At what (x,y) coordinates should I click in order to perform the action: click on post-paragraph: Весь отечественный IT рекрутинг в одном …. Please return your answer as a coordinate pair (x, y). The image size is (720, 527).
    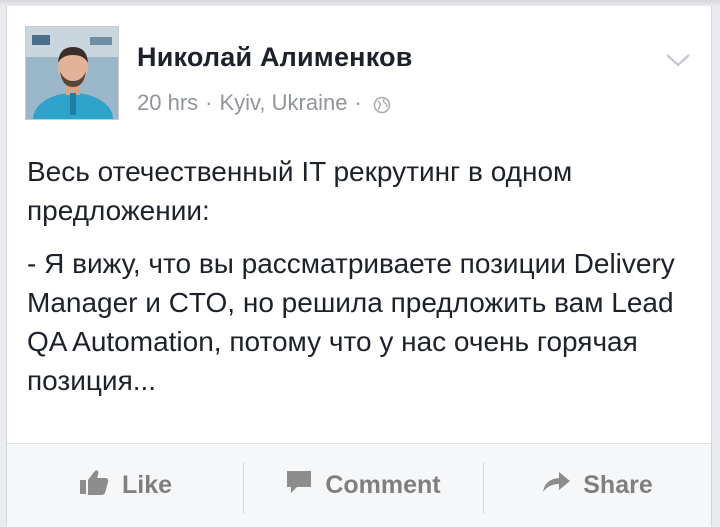
    Looking at the image, I should click on (300, 191).